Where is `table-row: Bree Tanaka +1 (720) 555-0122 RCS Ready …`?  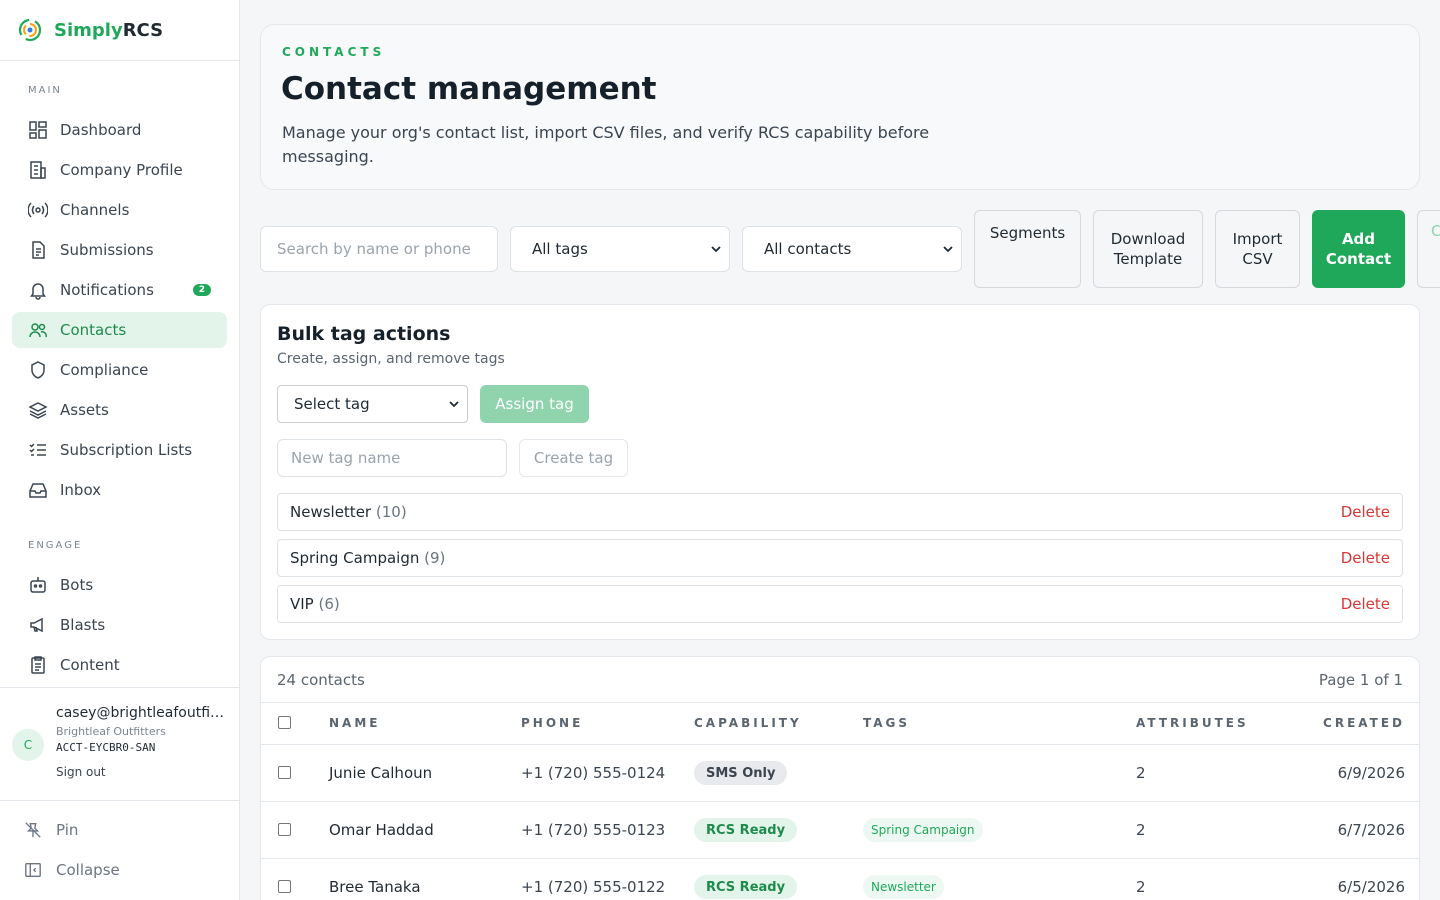
table-row: Bree Tanaka +1 (720) 555-0122 RCS Ready … is located at coordinates (840, 879).